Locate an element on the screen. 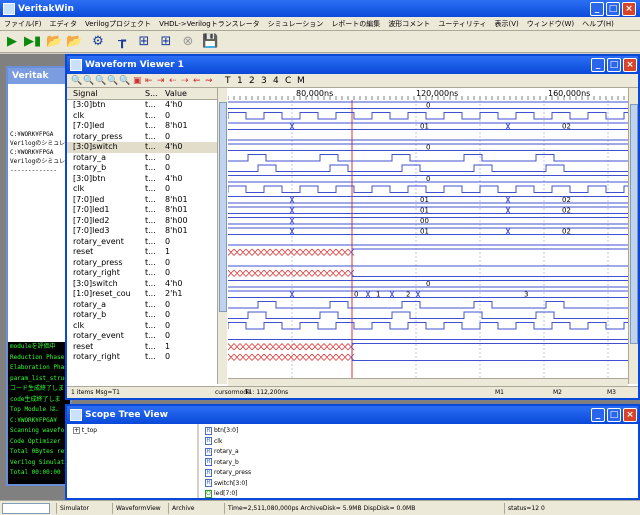 This screenshot has height=515, width=640. cursor-label-0: T is located at coordinates (228, 81).